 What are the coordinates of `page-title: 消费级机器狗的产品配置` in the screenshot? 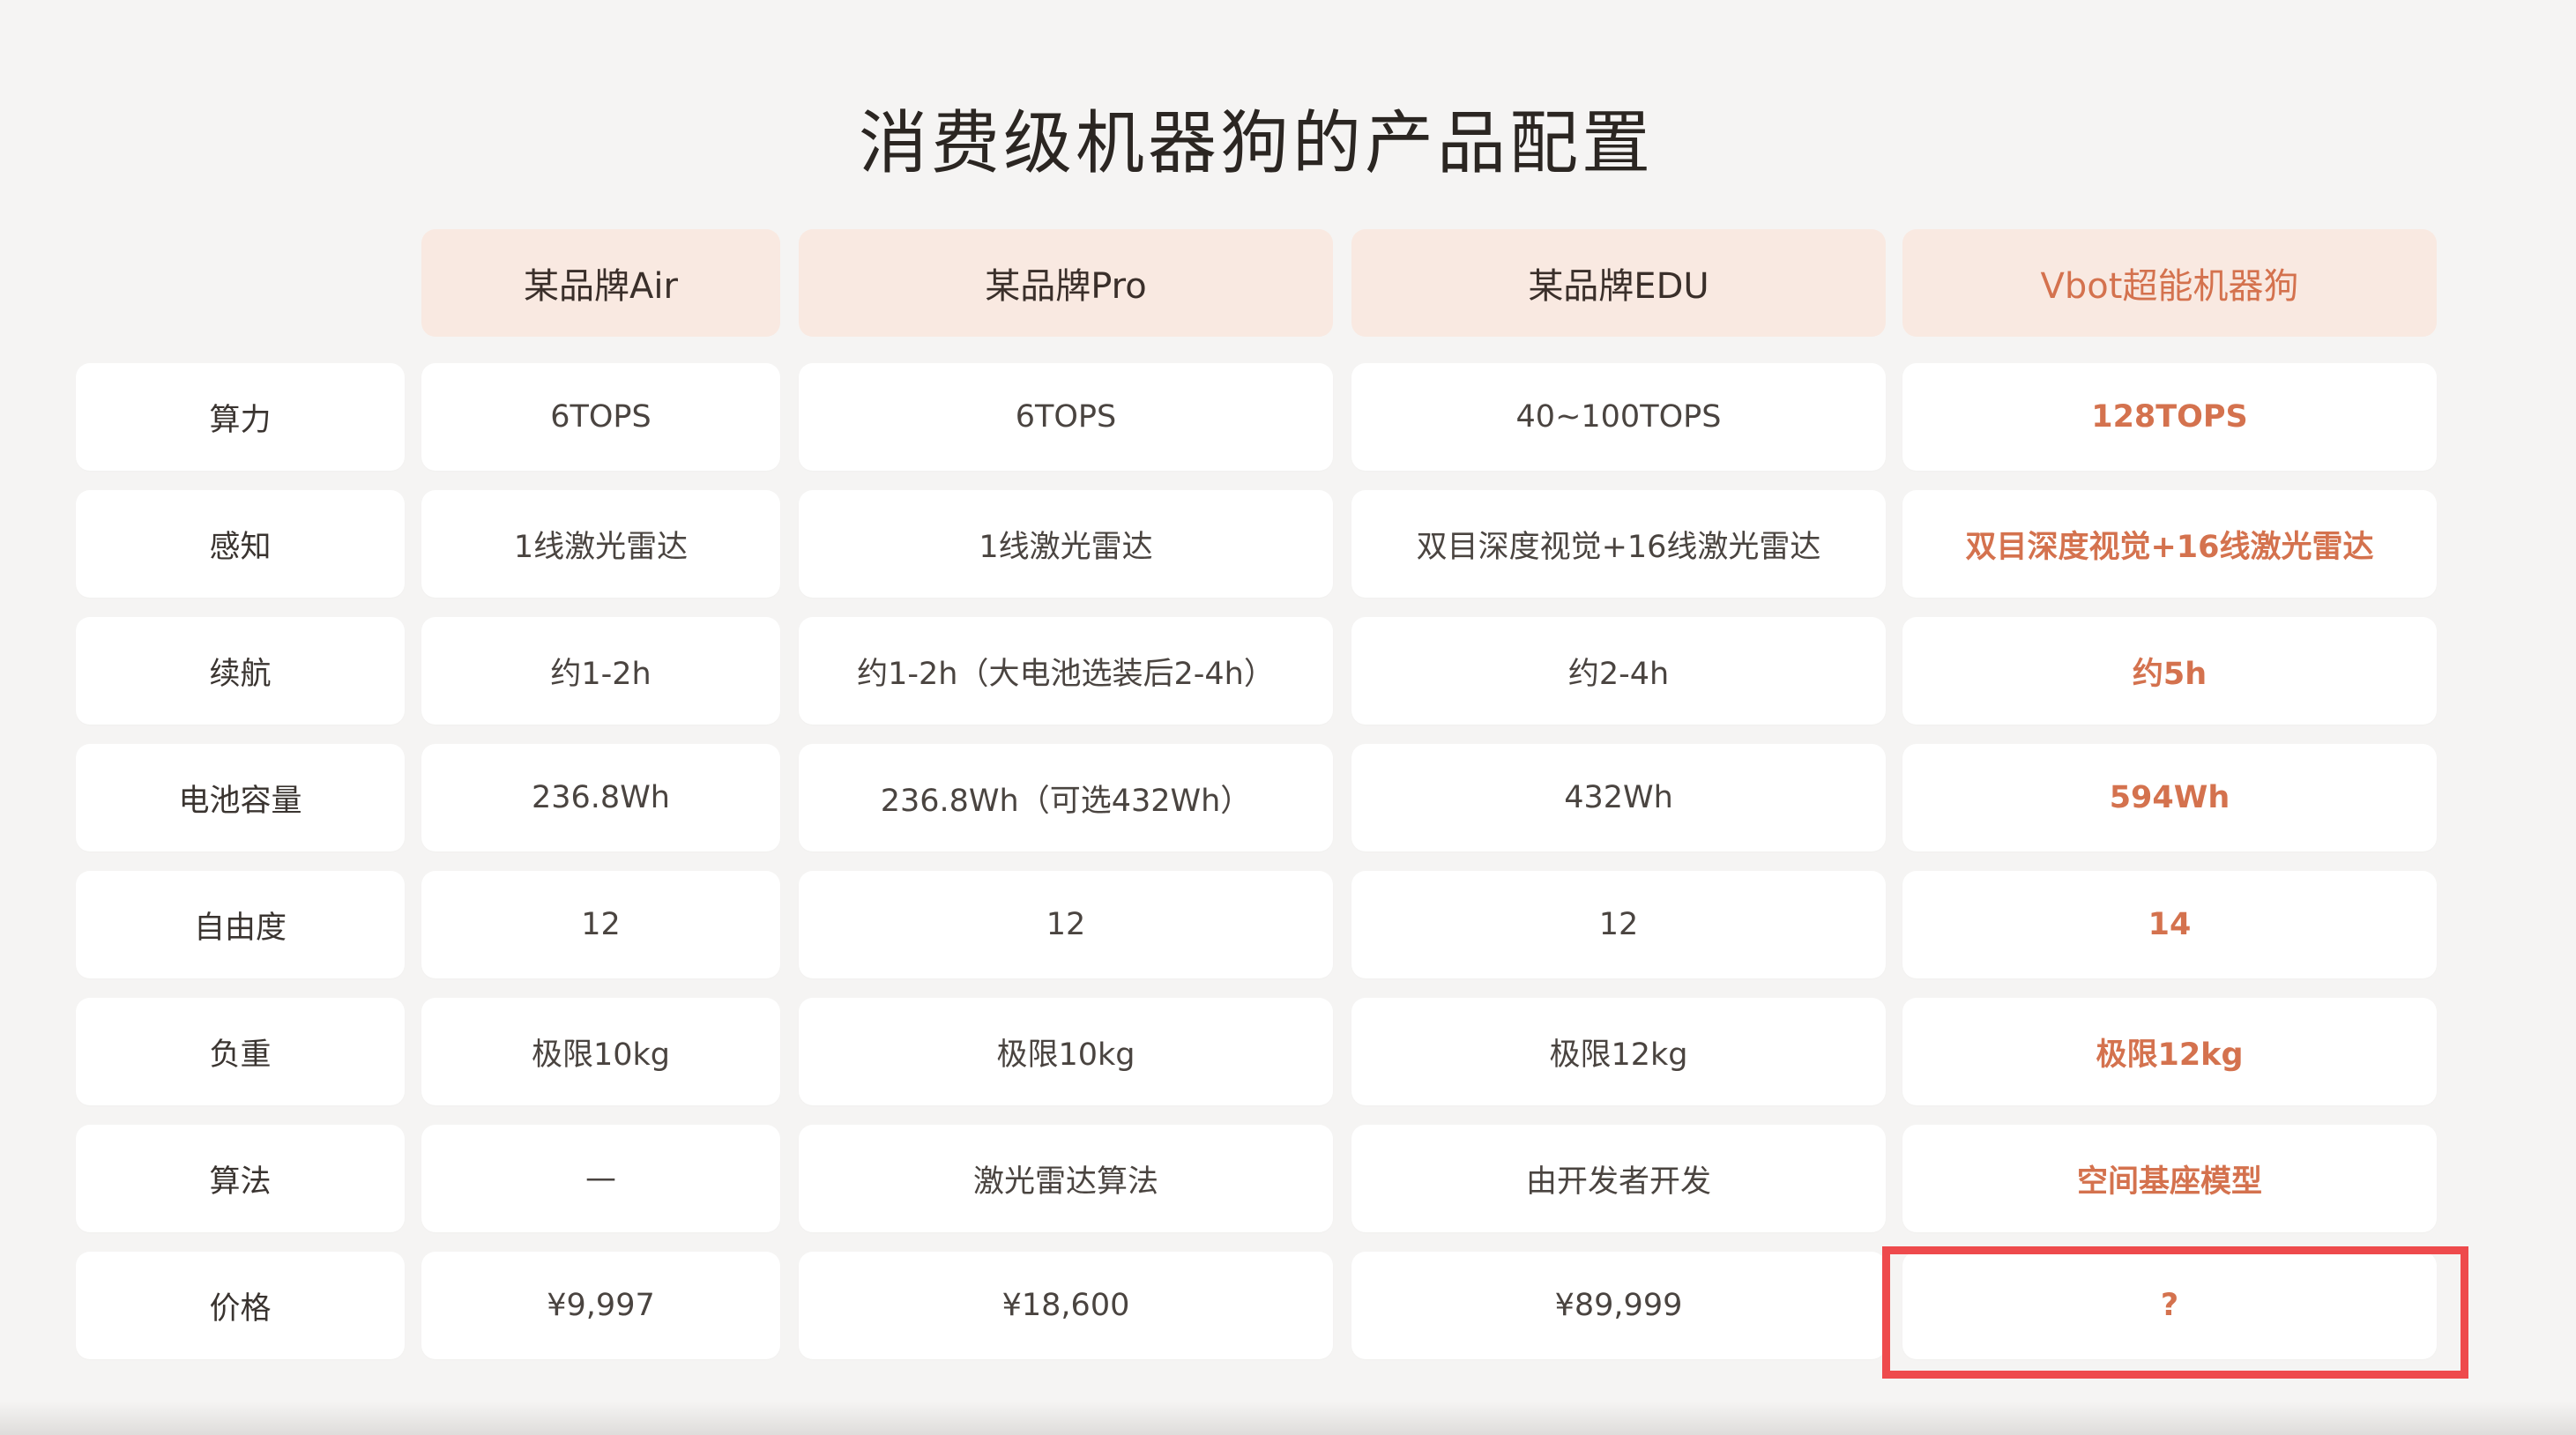 It's located at (1256, 143).